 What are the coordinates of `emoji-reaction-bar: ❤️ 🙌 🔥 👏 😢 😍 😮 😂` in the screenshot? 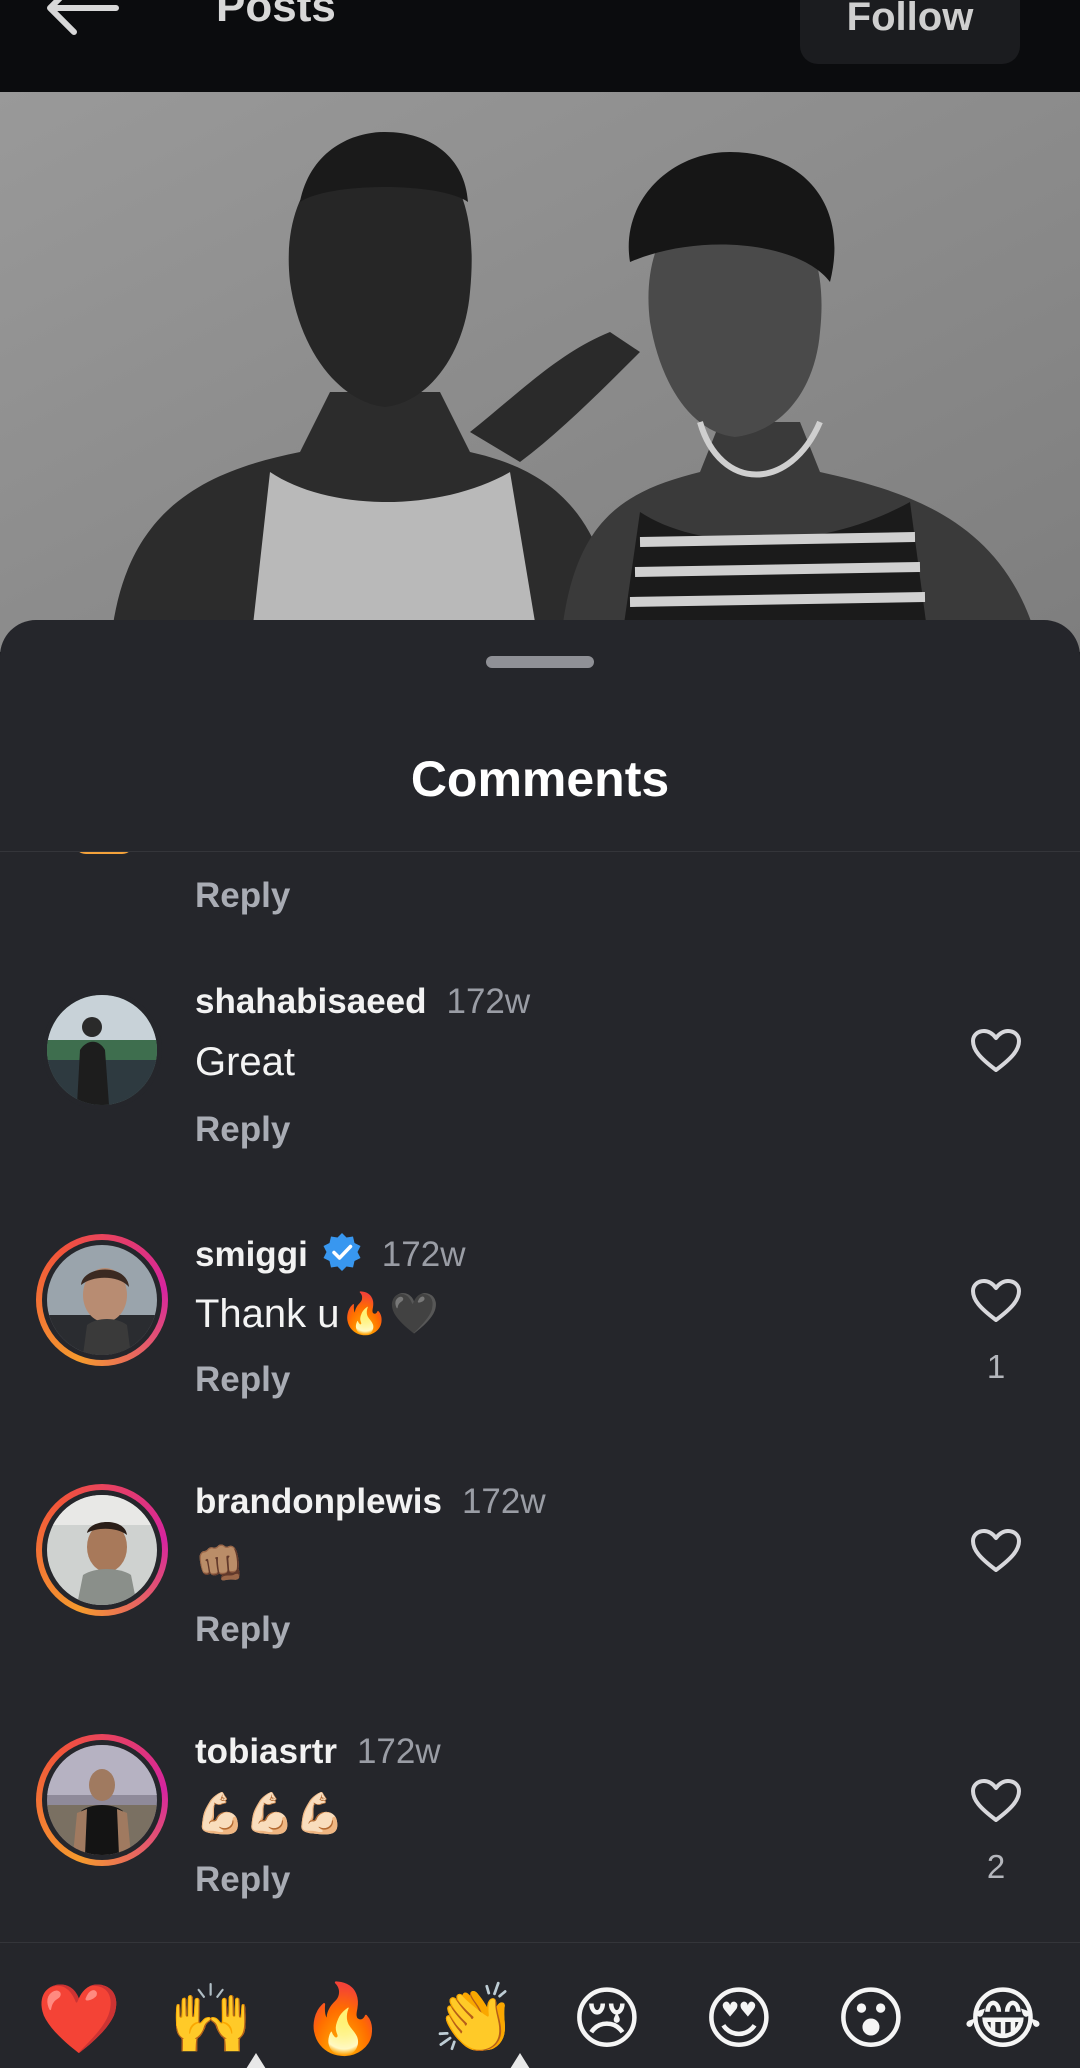 It's located at (540, 2005).